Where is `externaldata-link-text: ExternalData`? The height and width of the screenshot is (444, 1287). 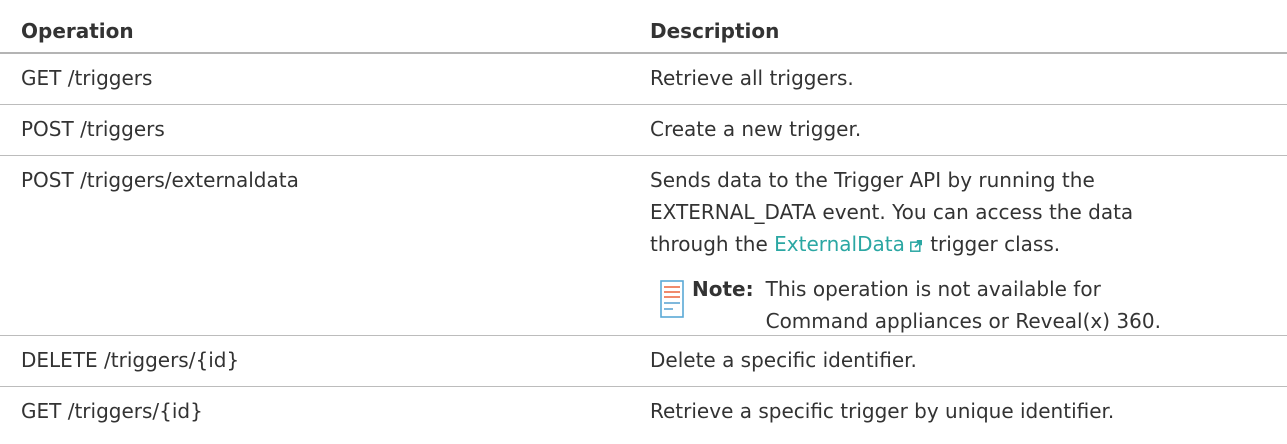 externaldata-link-text: ExternalData is located at coordinates (839, 244).